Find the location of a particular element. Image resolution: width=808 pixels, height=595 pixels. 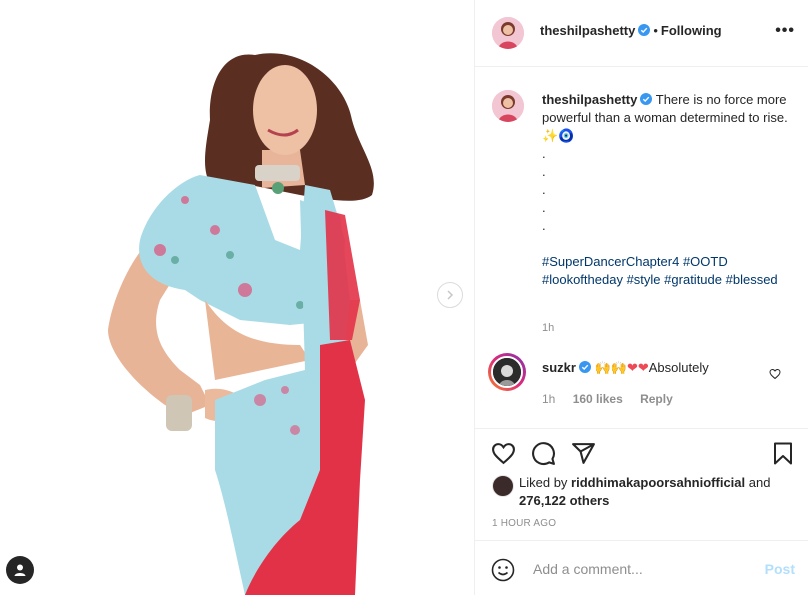

post-comment-button: Post is located at coordinates (780, 569).